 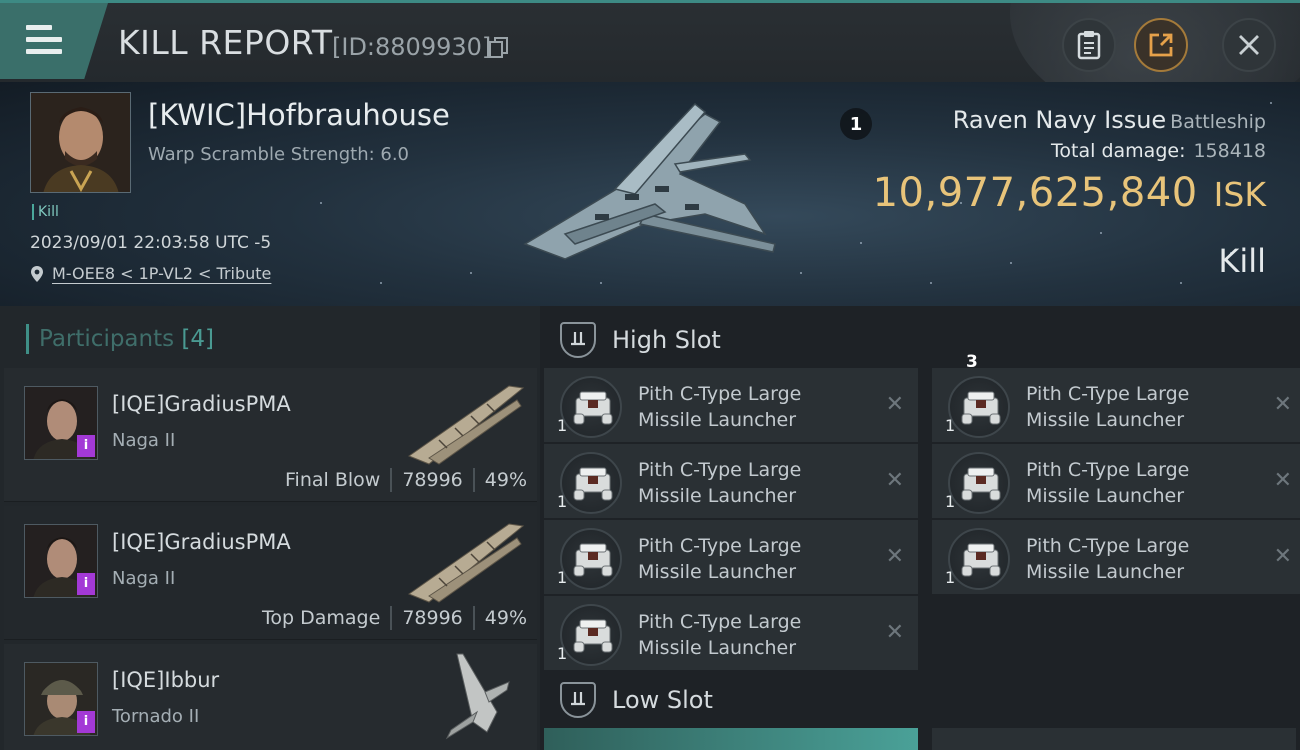 What do you see at coordinates (505, 480) in the screenshot?
I see `participant-percent: 49%` at bounding box center [505, 480].